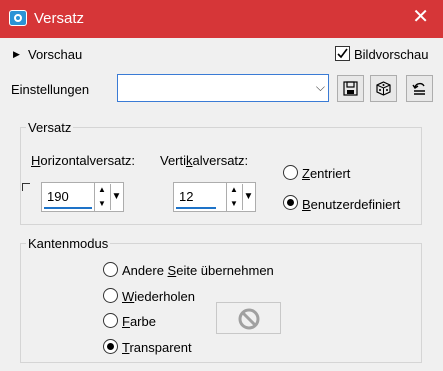 The image size is (443, 371). I want to click on chevron-down-icon: ⌵, so click(320, 87).